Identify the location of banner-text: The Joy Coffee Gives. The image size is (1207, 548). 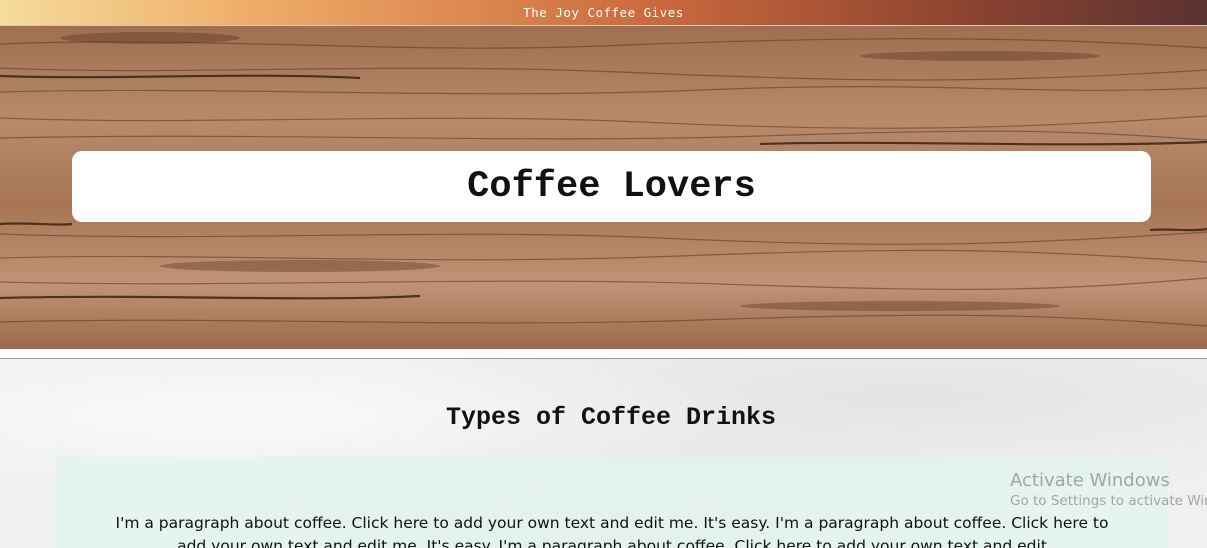
(603, 12).